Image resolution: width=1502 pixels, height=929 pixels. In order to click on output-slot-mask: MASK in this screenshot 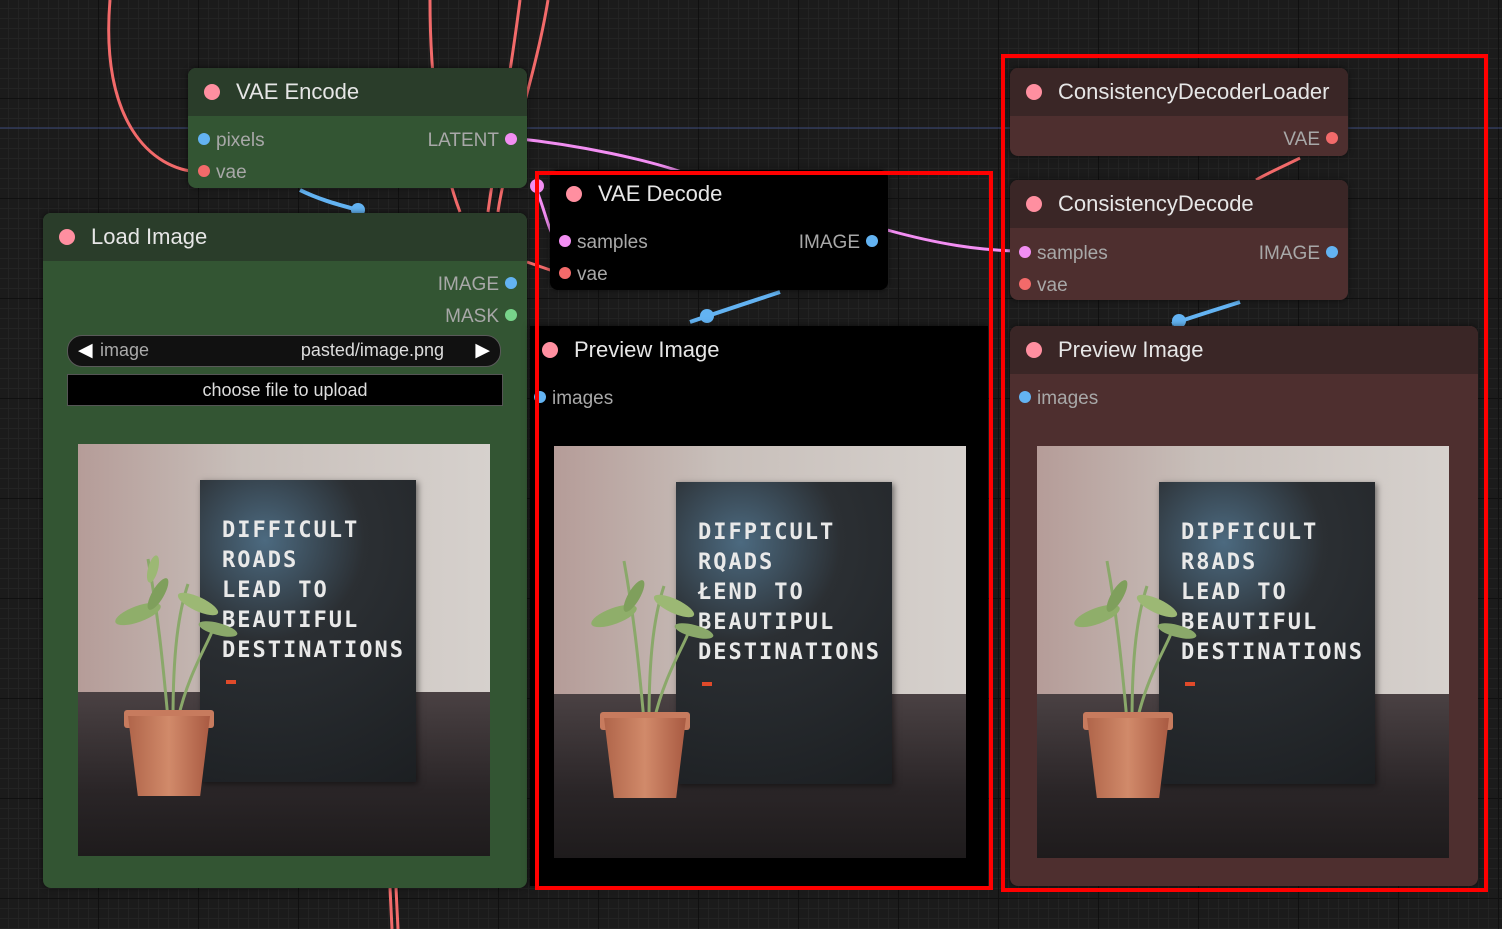, I will do `click(481, 317)`.